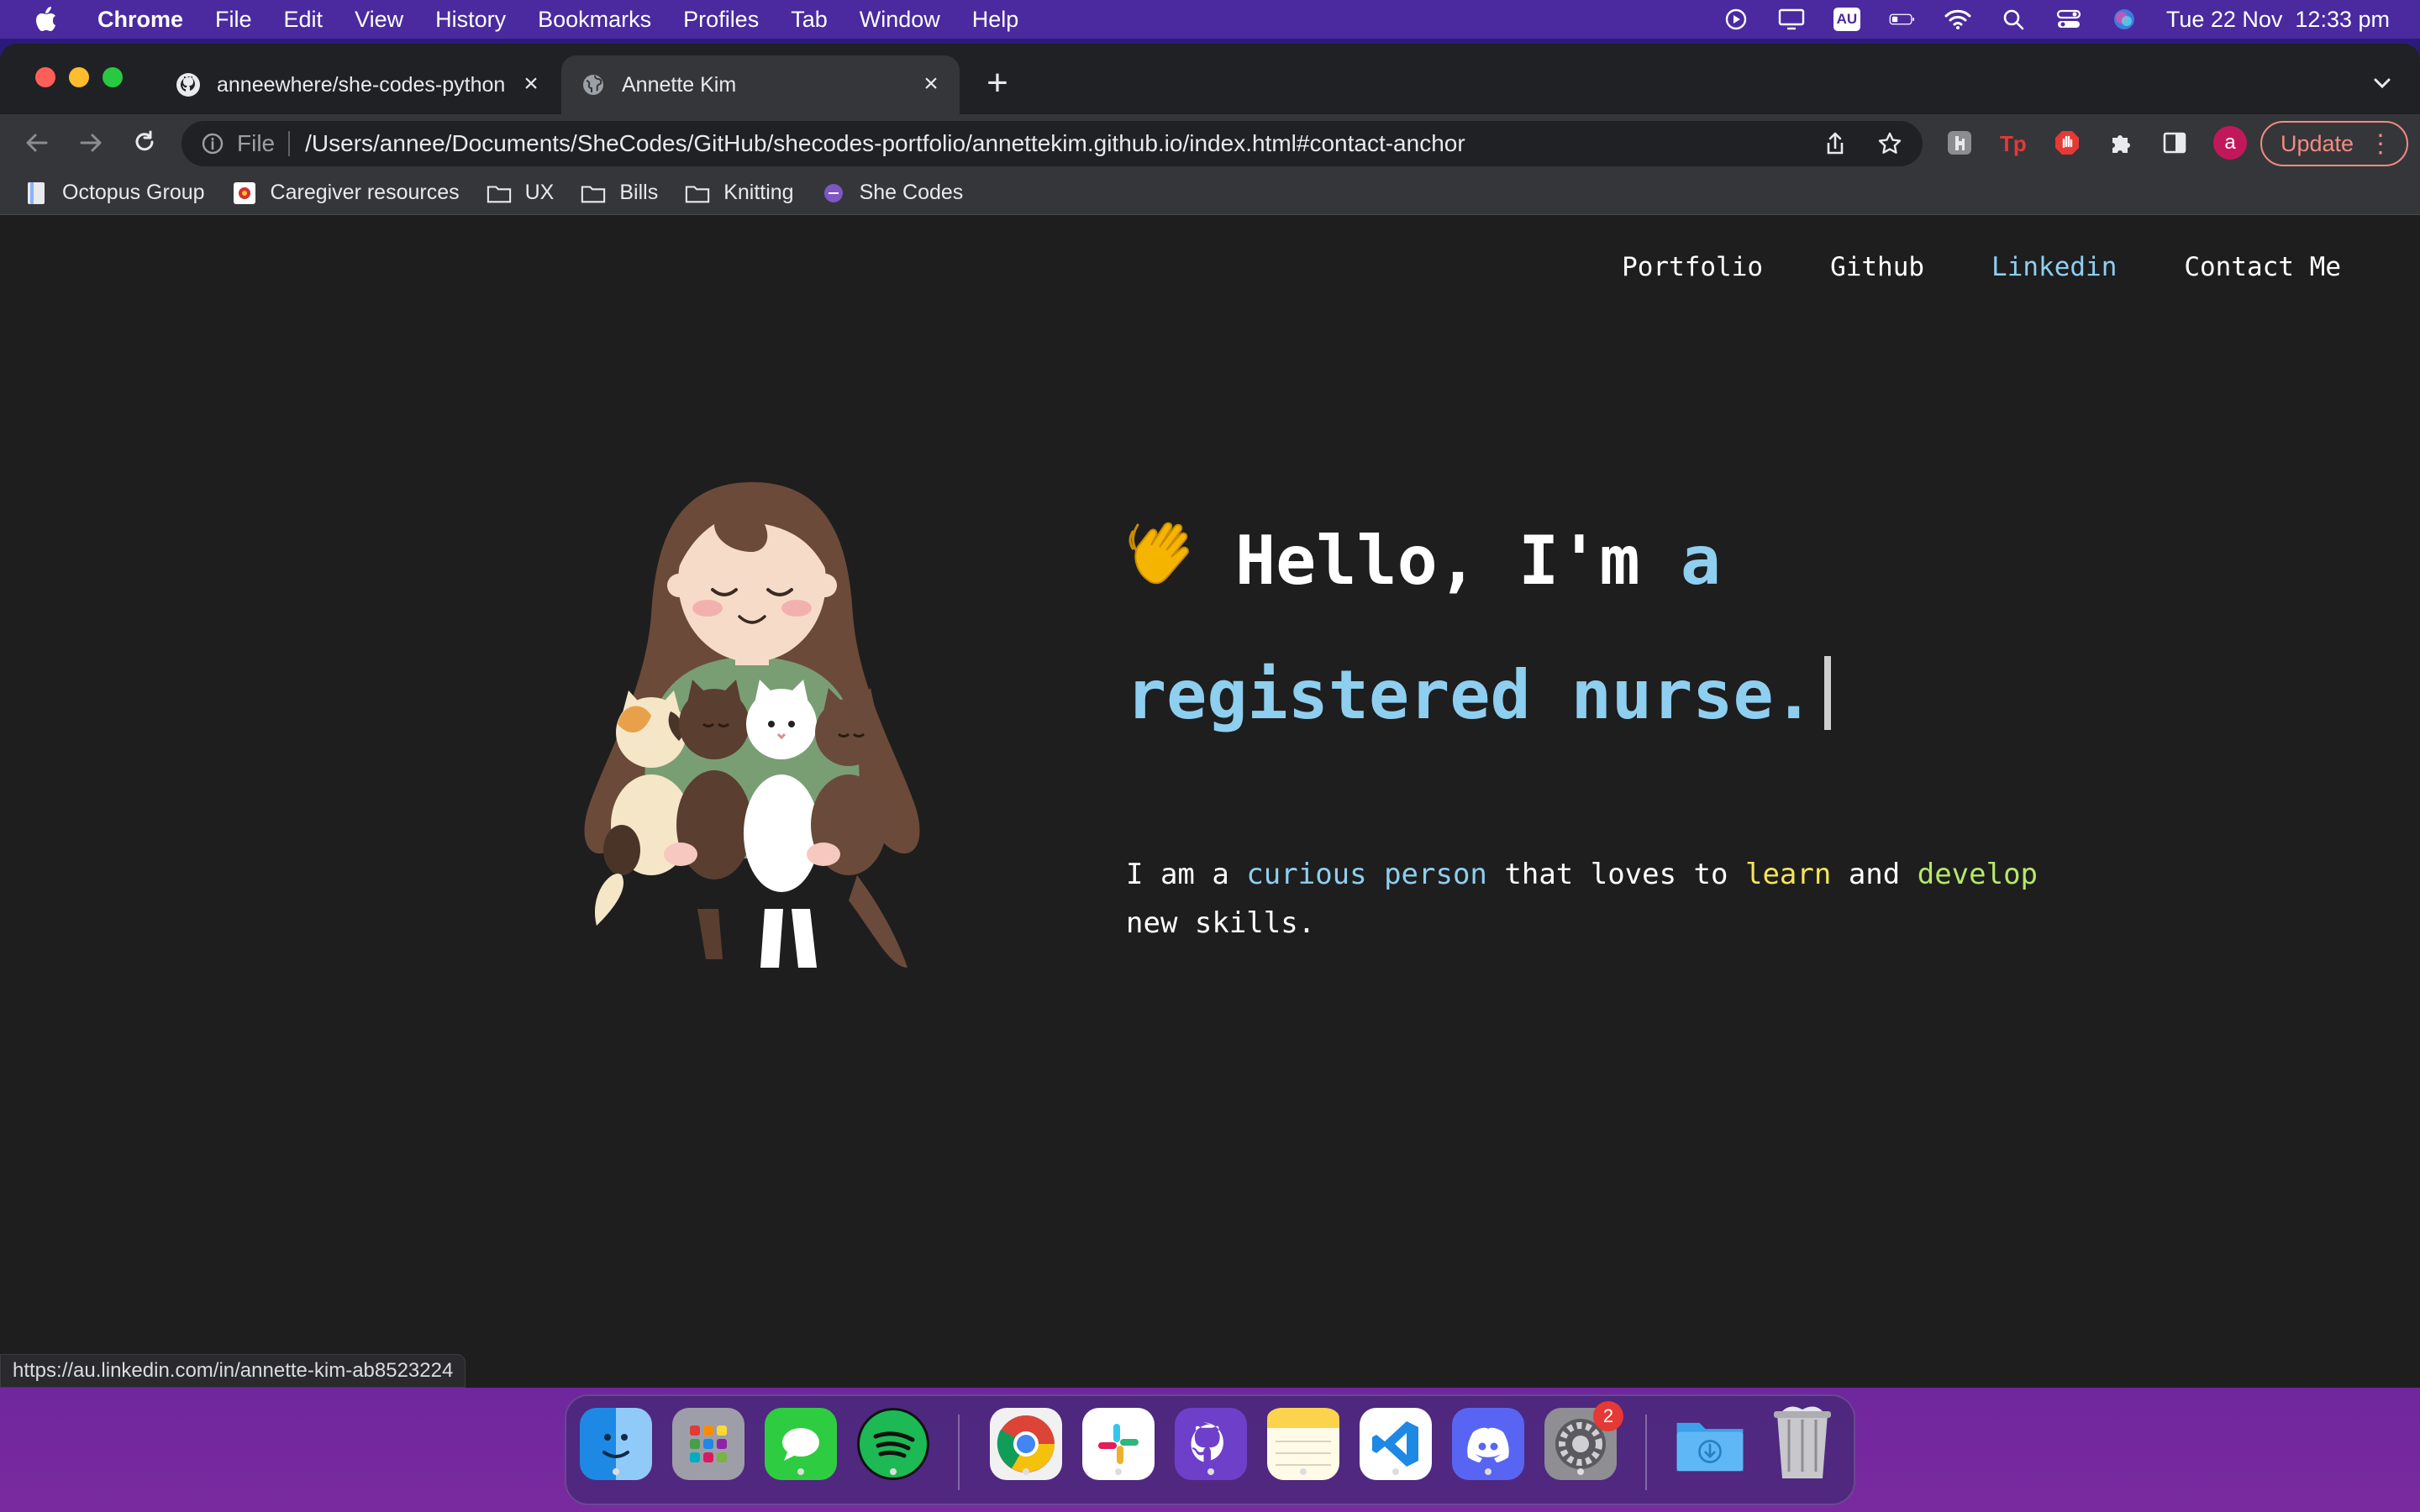  I want to click on svg-text: Tp, so click(2013, 143).